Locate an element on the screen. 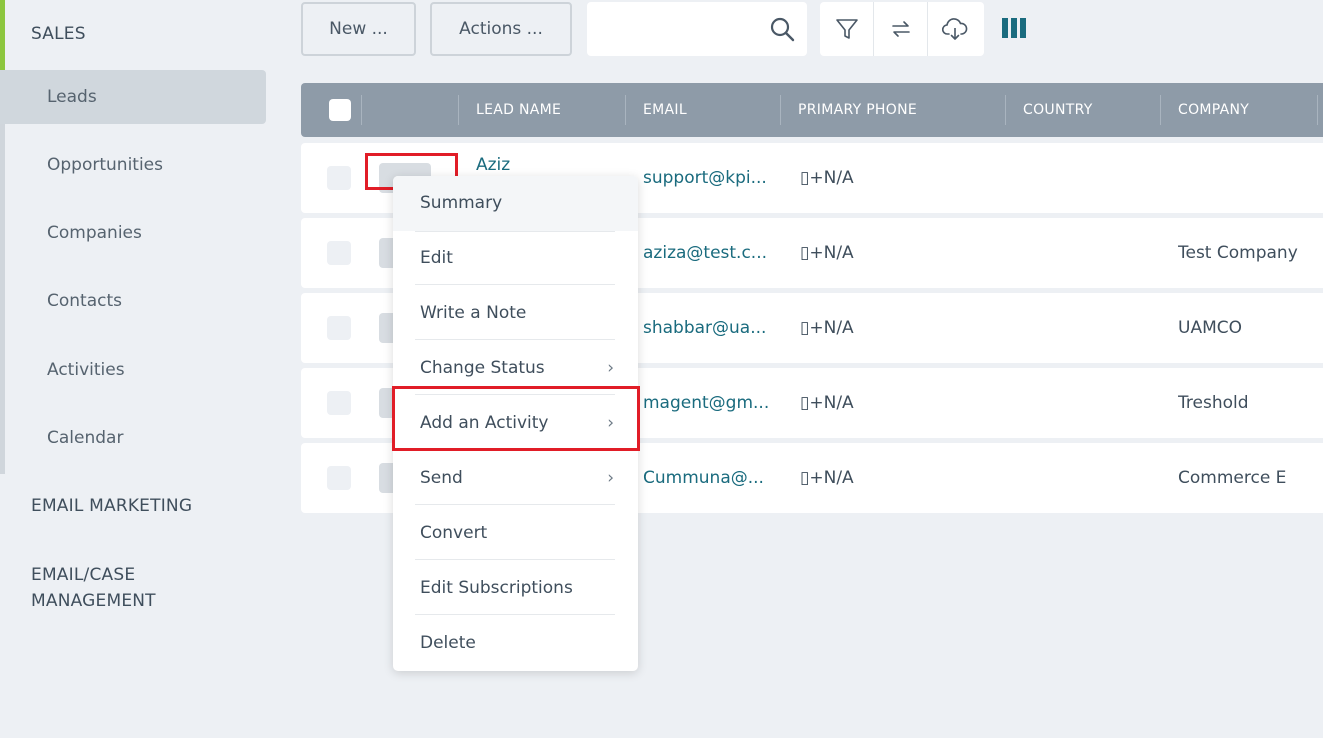 The height and width of the screenshot is (738, 1323). menu-item-label: Delete is located at coordinates (448, 643).